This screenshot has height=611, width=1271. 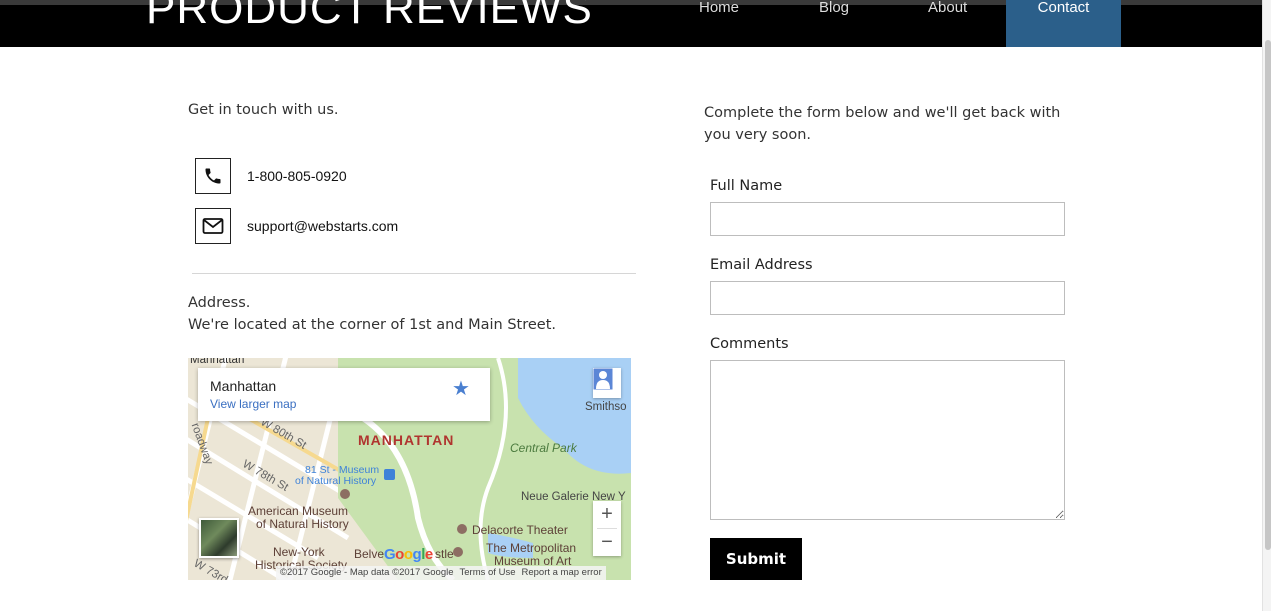 What do you see at coordinates (543, 448) in the screenshot?
I see `map-label-central-park: Central Park` at bounding box center [543, 448].